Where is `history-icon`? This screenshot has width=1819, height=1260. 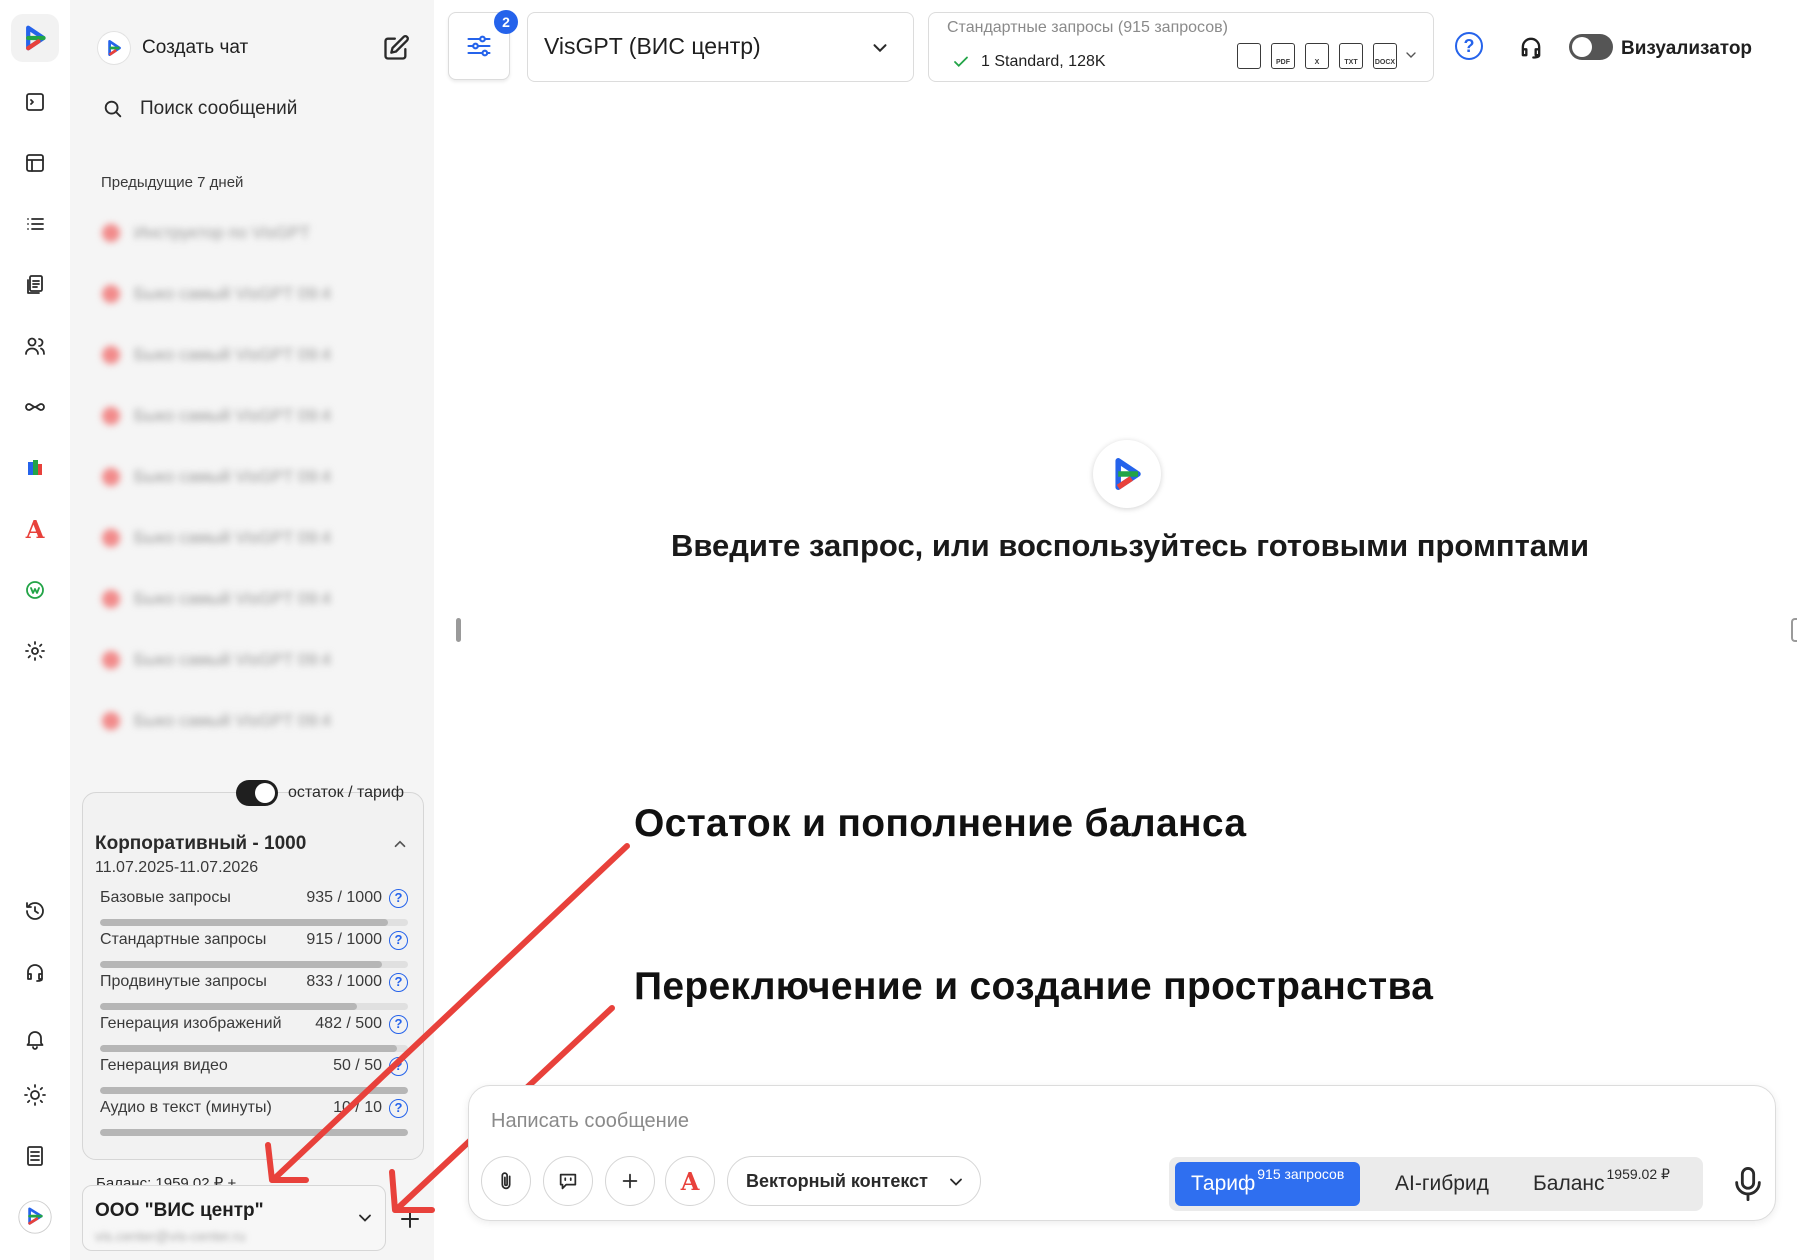
history-icon is located at coordinates (35, 911).